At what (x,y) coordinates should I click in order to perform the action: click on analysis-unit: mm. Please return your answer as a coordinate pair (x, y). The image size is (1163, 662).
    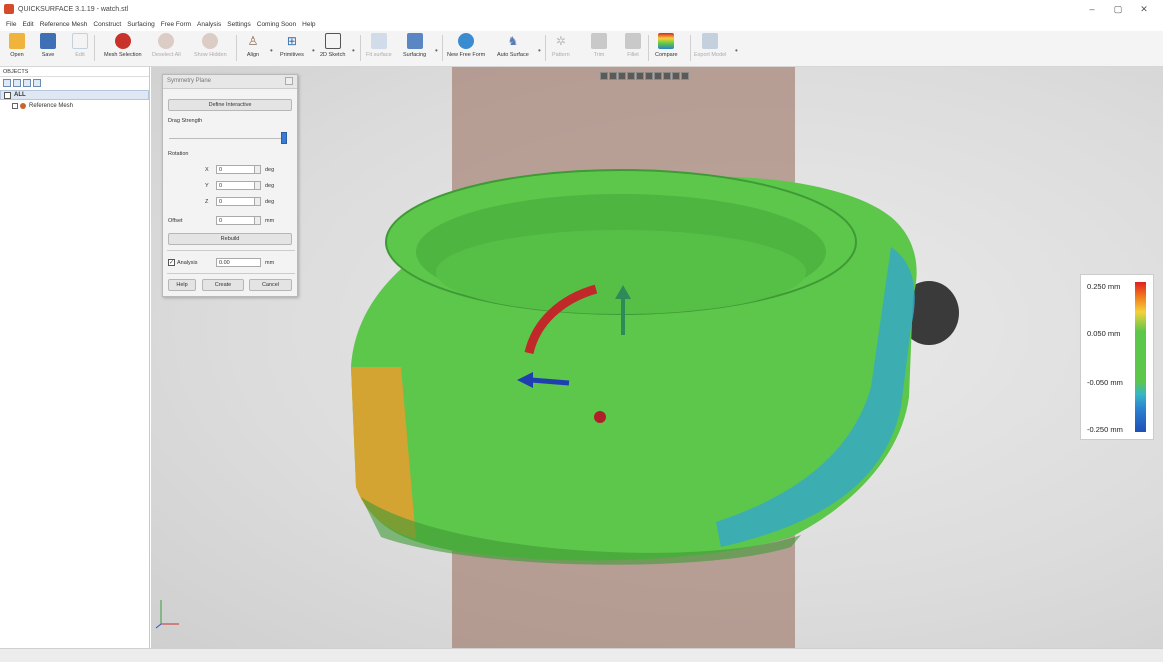
    Looking at the image, I should click on (270, 263).